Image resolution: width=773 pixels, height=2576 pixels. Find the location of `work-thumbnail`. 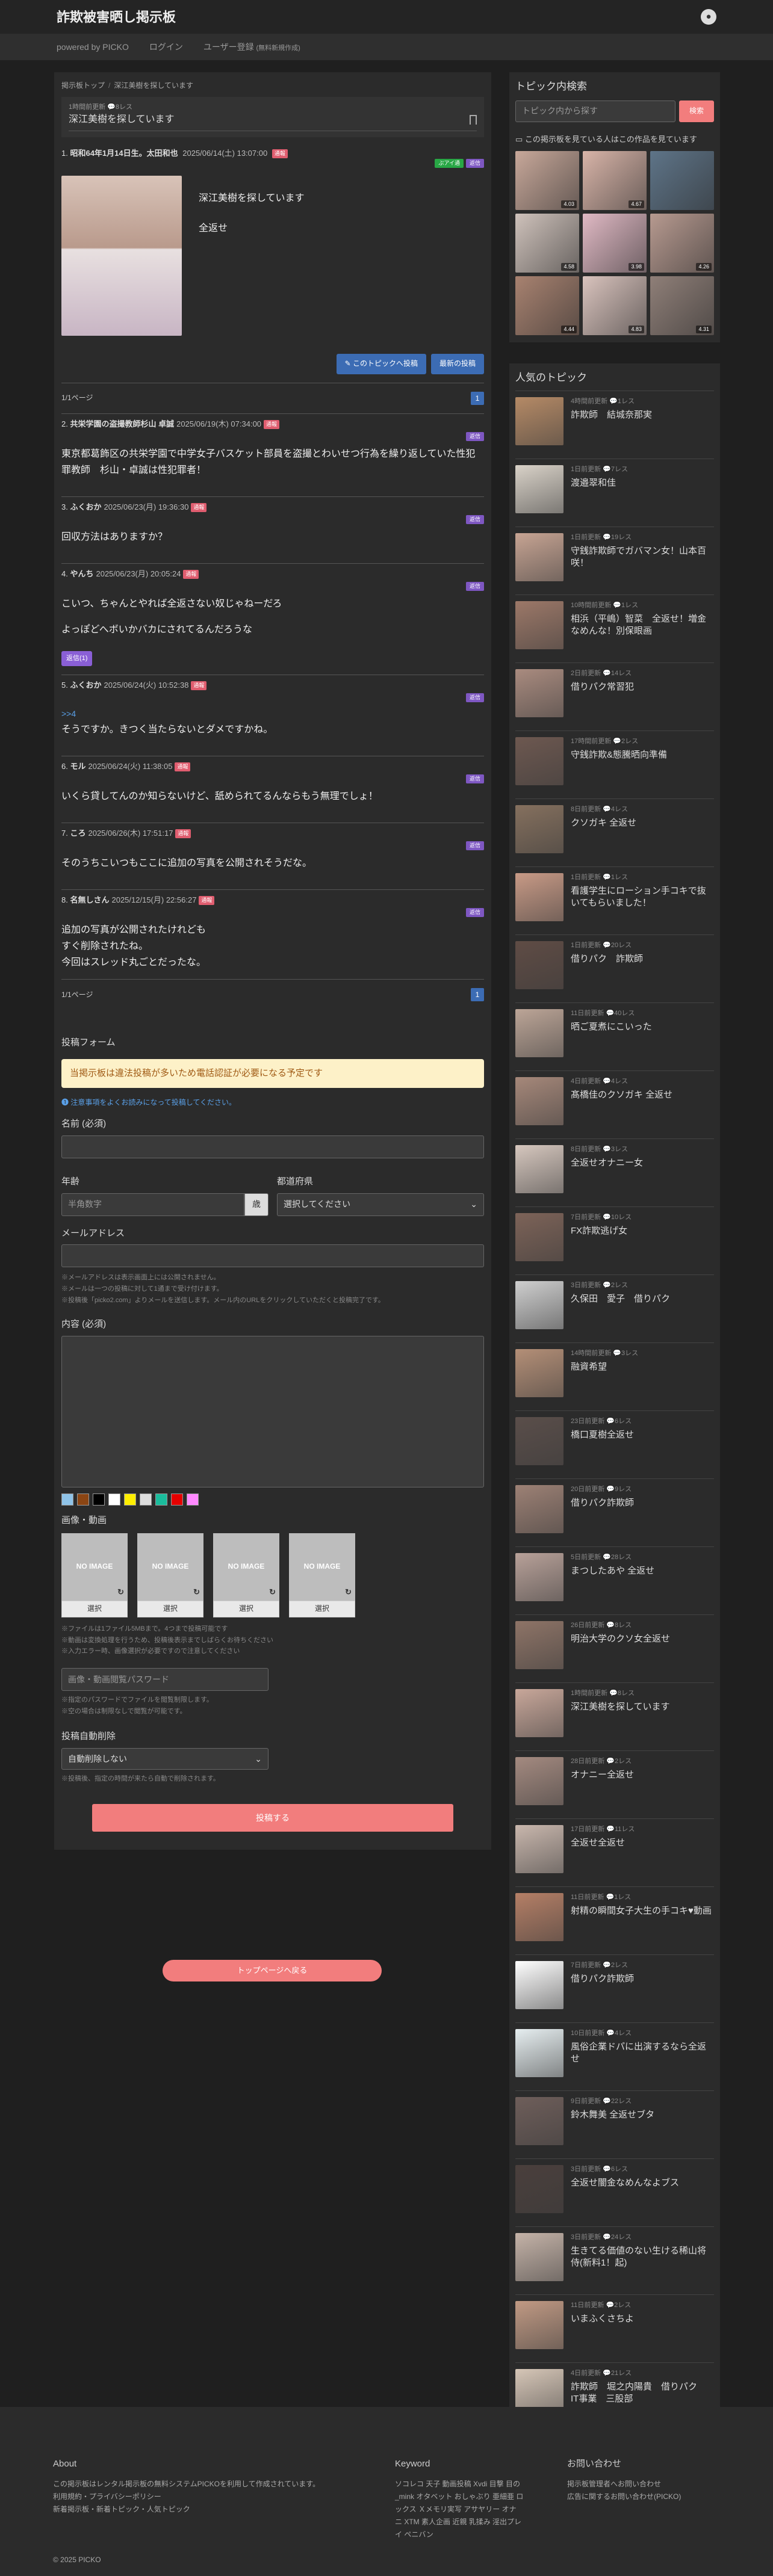

work-thumbnail is located at coordinates (682, 181).